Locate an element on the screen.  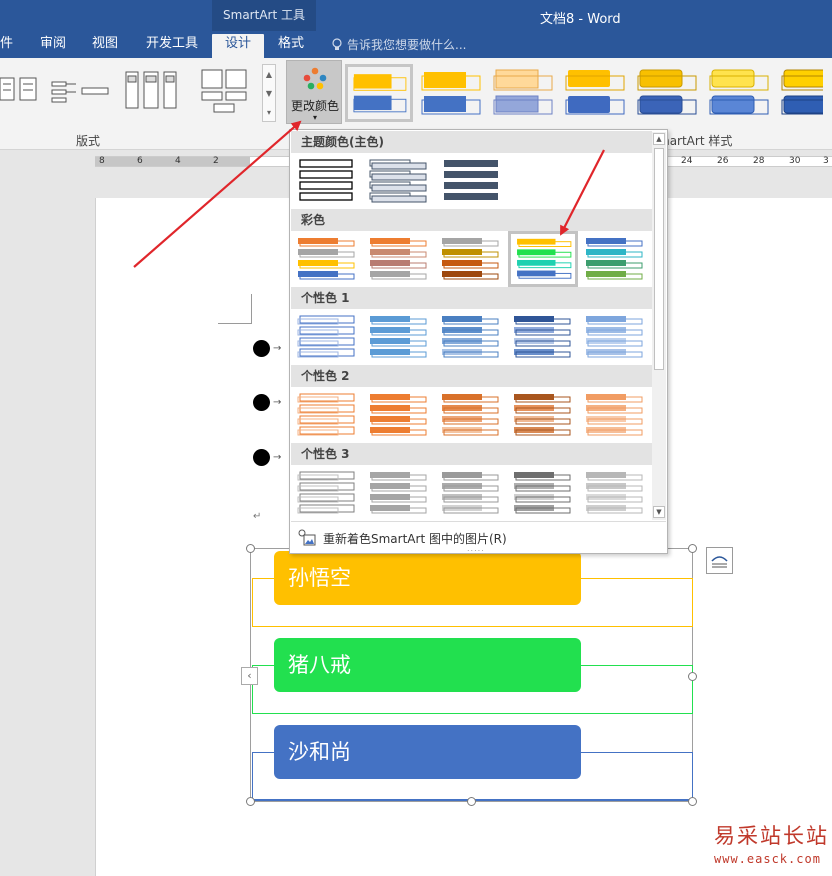
ruler-tick: 8 is located at coordinates (102, 161).